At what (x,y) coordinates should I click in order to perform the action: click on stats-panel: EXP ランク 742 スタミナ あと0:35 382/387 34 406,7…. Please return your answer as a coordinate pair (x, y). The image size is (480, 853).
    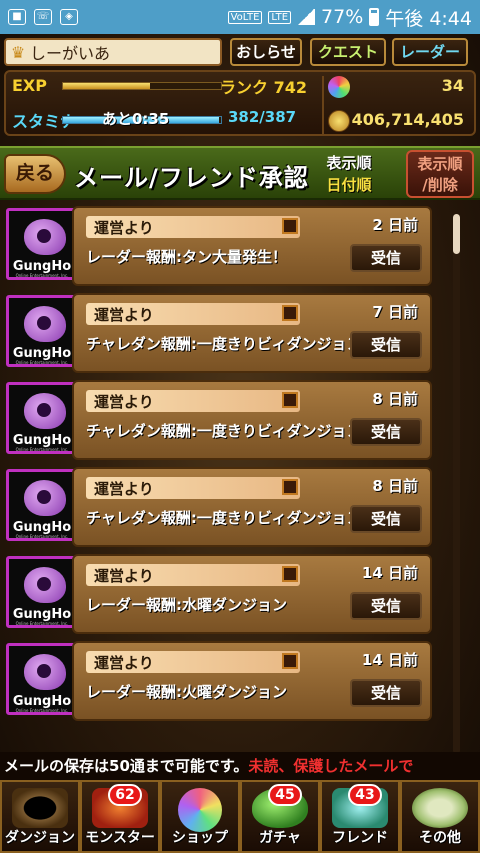
    Looking at the image, I should click on (240, 103).